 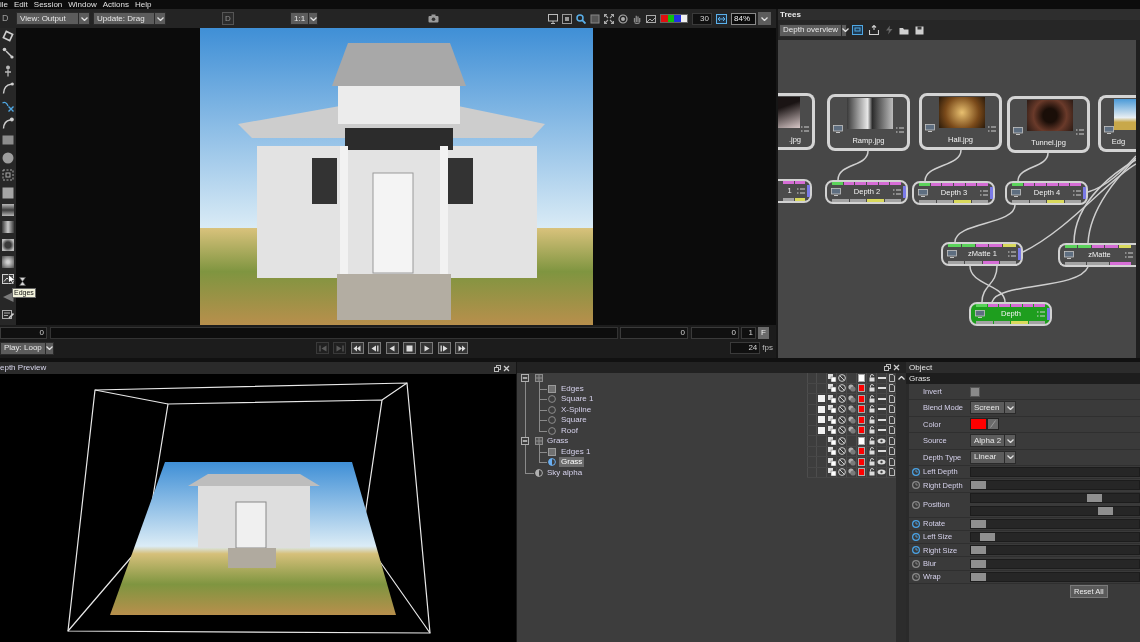 I want to click on menu-item: Actions, so click(x=115, y=4).